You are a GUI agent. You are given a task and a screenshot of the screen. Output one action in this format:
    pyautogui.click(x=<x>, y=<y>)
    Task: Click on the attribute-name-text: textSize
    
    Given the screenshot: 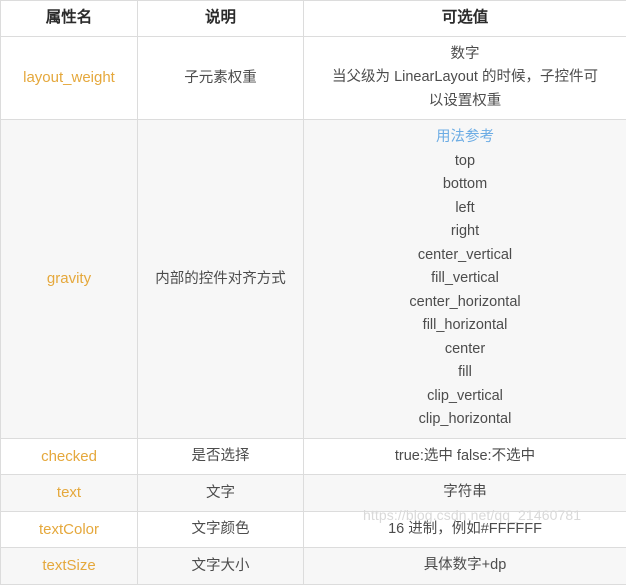 What is the action you would take?
    pyautogui.click(x=68, y=565)
    